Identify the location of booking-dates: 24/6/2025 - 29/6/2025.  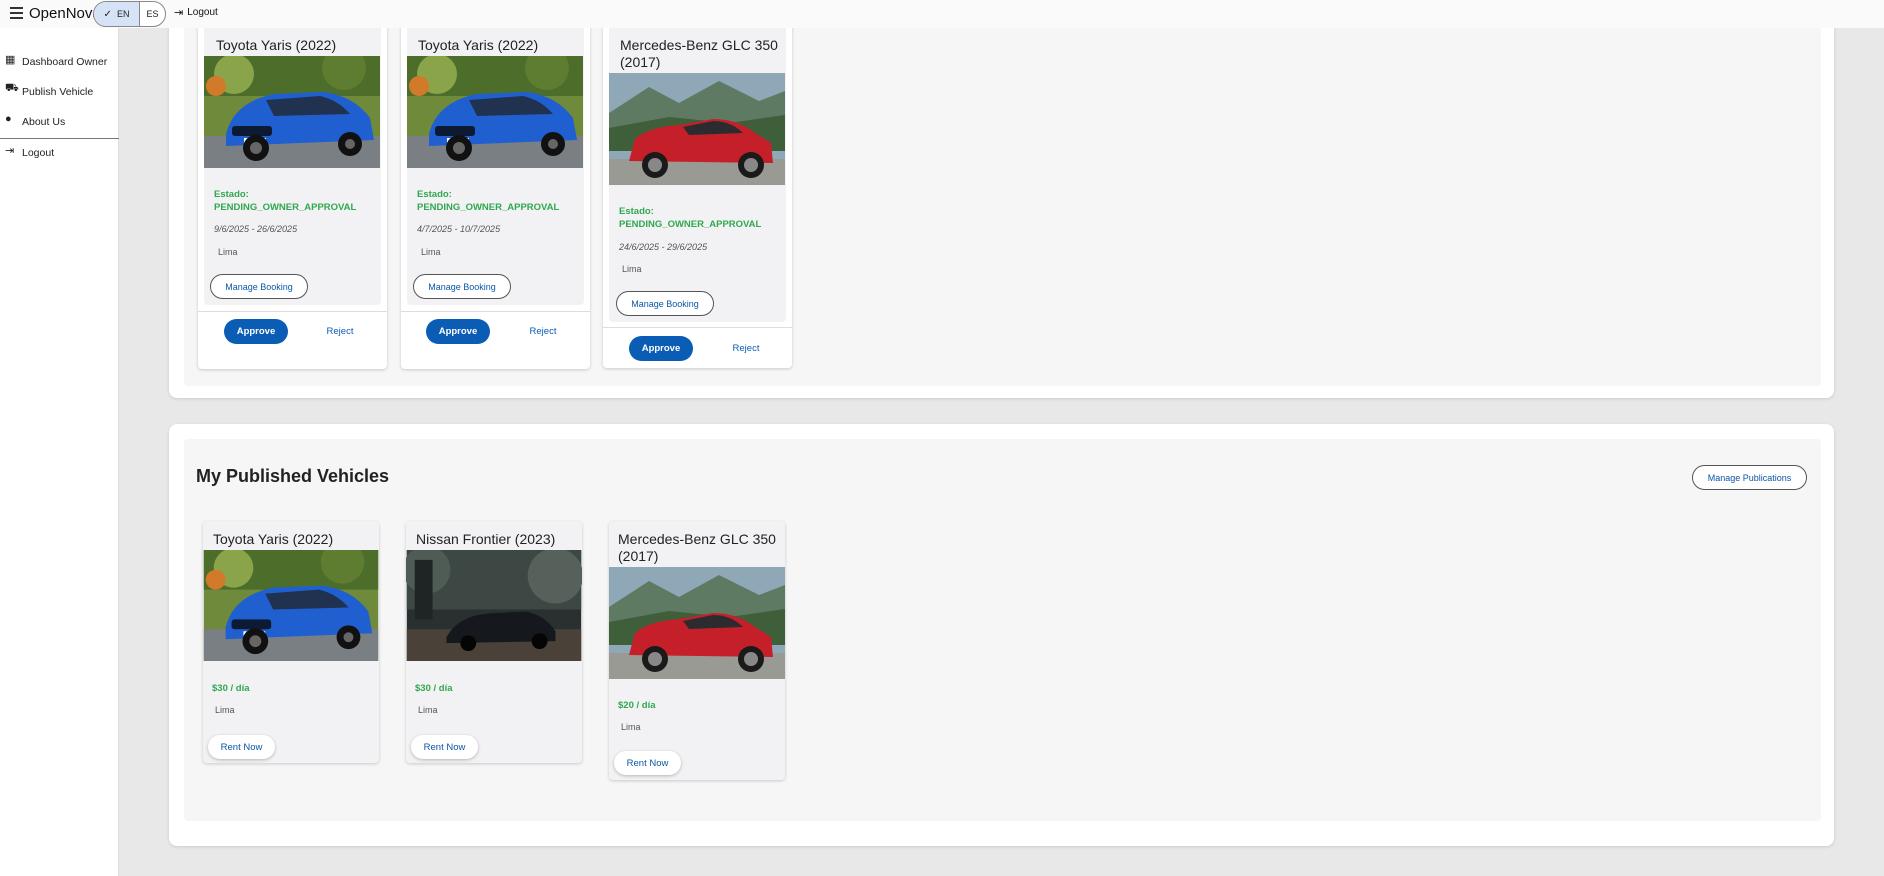
(663, 247).